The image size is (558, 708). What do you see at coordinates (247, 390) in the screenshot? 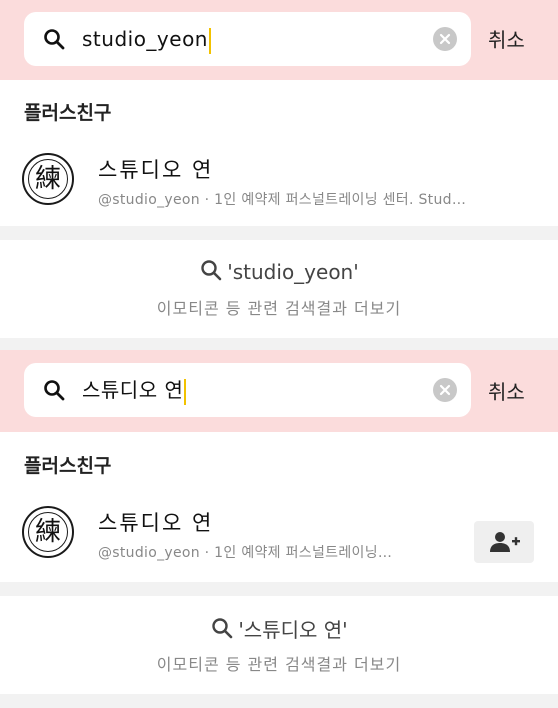
I see `search-input: 스튜디오 연` at bounding box center [247, 390].